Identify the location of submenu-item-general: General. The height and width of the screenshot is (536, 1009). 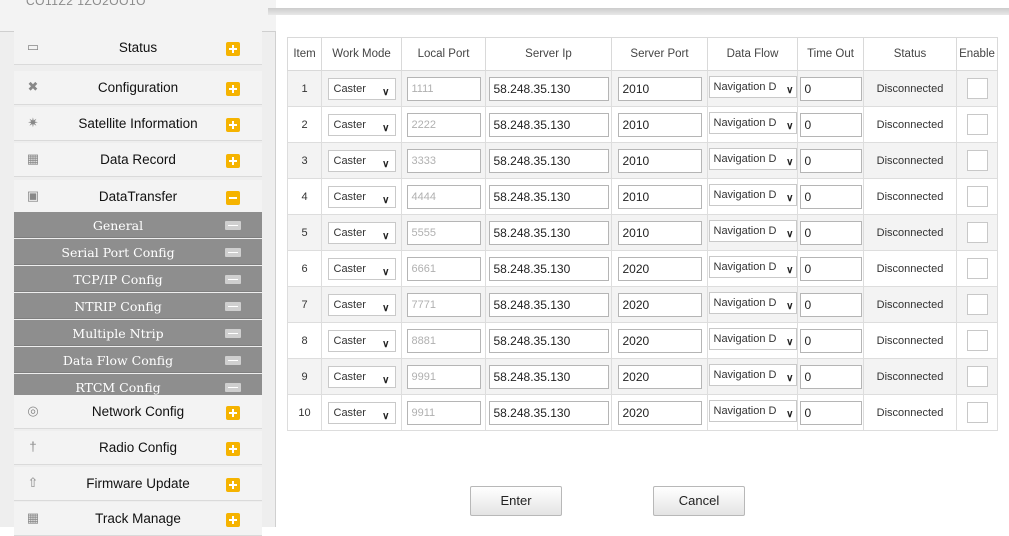
(138, 225).